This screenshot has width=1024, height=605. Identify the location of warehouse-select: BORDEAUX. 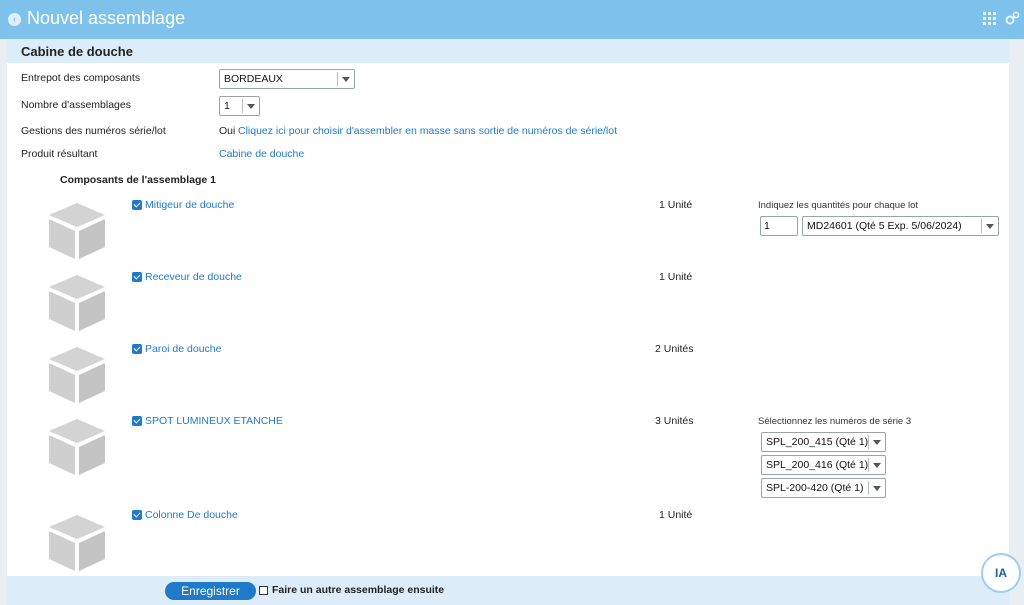
(287, 79).